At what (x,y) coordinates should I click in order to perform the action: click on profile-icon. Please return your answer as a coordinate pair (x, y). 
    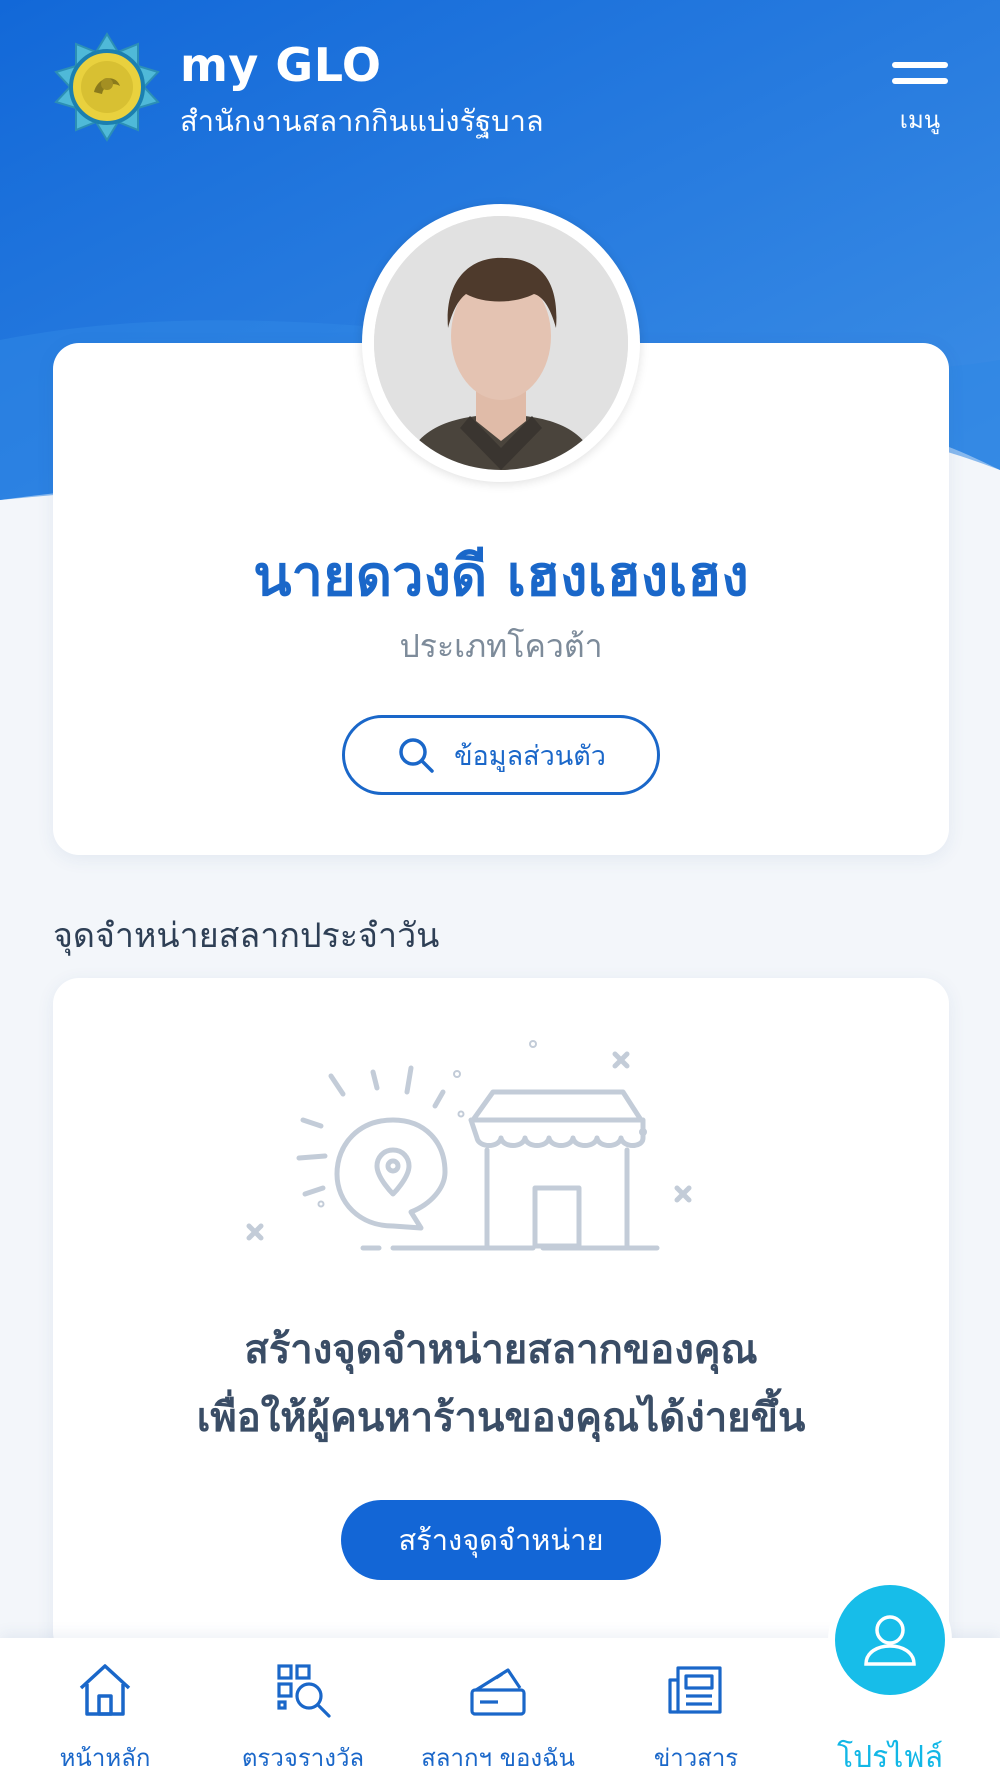
    Looking at the image, I should click on (890, 1640).